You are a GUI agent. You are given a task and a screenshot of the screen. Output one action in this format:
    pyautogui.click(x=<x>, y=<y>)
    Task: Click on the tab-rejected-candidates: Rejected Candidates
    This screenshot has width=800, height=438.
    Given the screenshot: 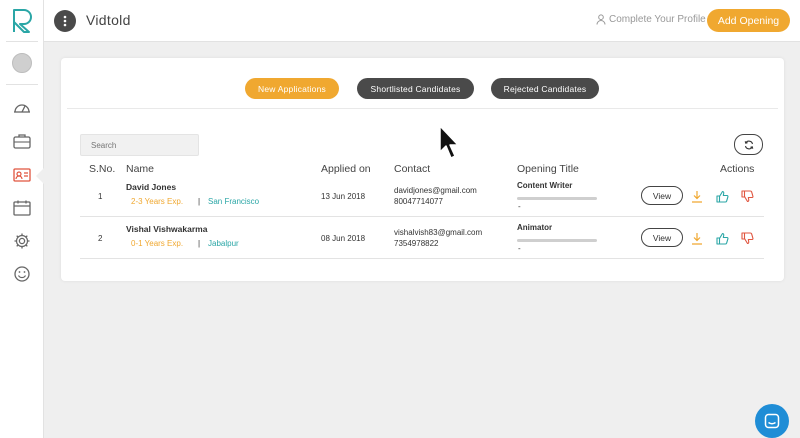 What is the action you would take?
    pyautogui.click(x=545, y=88)
    